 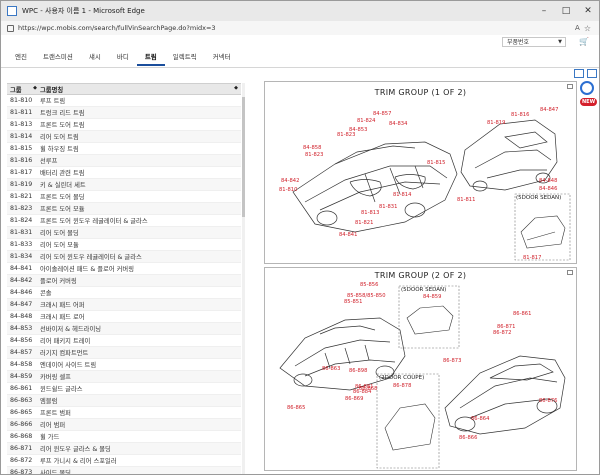 What do you see at coordinates (354, 399) in the screenshot?
I see `part-callout: 86-869` at bounding box center [354, 399].